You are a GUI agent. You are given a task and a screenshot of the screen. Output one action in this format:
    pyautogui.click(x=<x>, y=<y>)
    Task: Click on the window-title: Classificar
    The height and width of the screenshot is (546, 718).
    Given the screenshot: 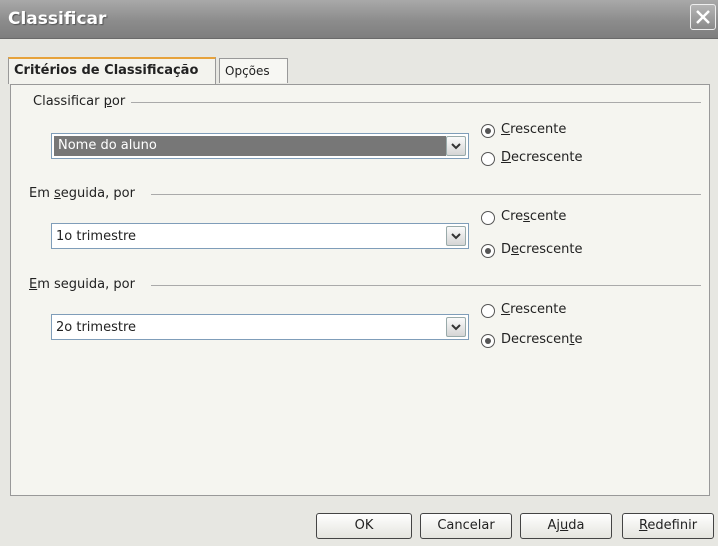 What is the action you would take?
    pyautogui.click(x=57, y=19)
    